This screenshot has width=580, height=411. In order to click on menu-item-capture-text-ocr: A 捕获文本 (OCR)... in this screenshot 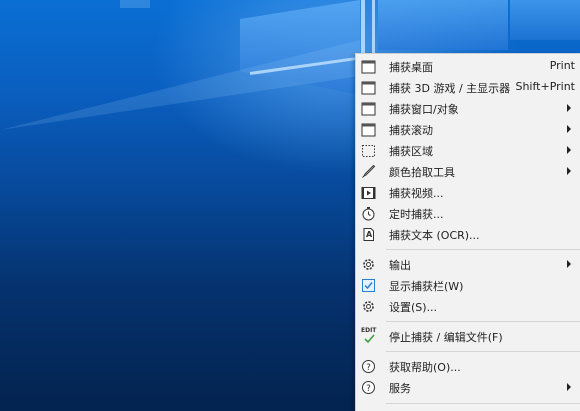, I will do `click(468, 234)`.